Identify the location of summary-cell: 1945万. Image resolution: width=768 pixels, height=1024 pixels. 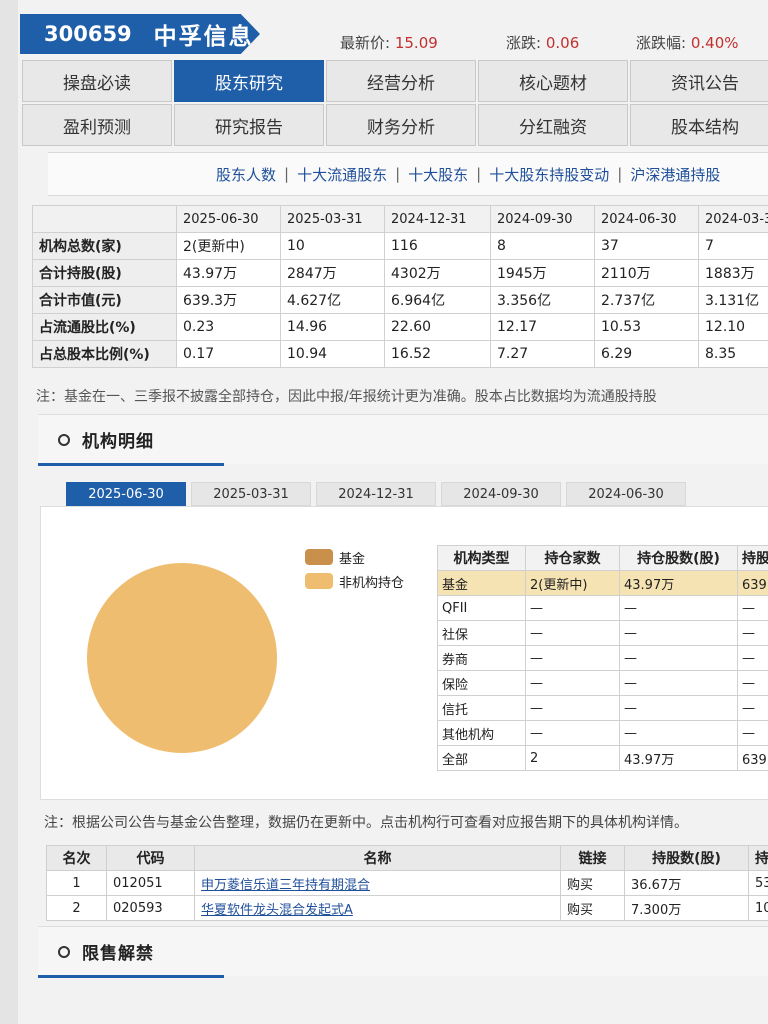
(542, 273).